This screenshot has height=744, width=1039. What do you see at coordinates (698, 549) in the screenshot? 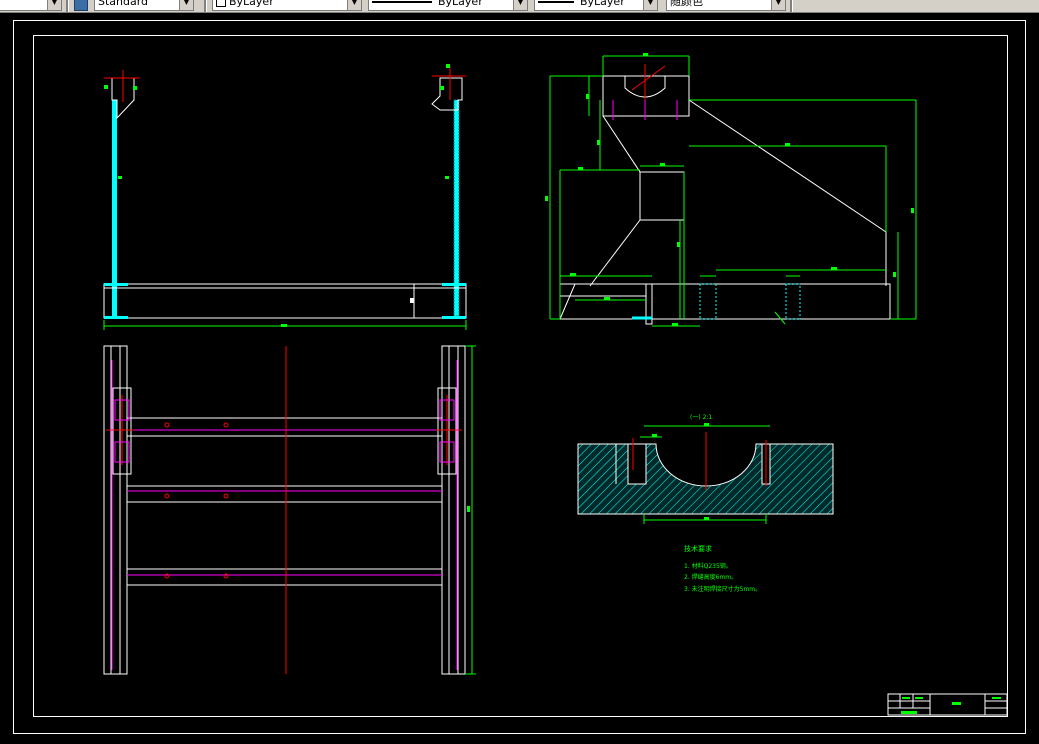
I see `notes-title: 技术要求` at bounding box center [698, 549].